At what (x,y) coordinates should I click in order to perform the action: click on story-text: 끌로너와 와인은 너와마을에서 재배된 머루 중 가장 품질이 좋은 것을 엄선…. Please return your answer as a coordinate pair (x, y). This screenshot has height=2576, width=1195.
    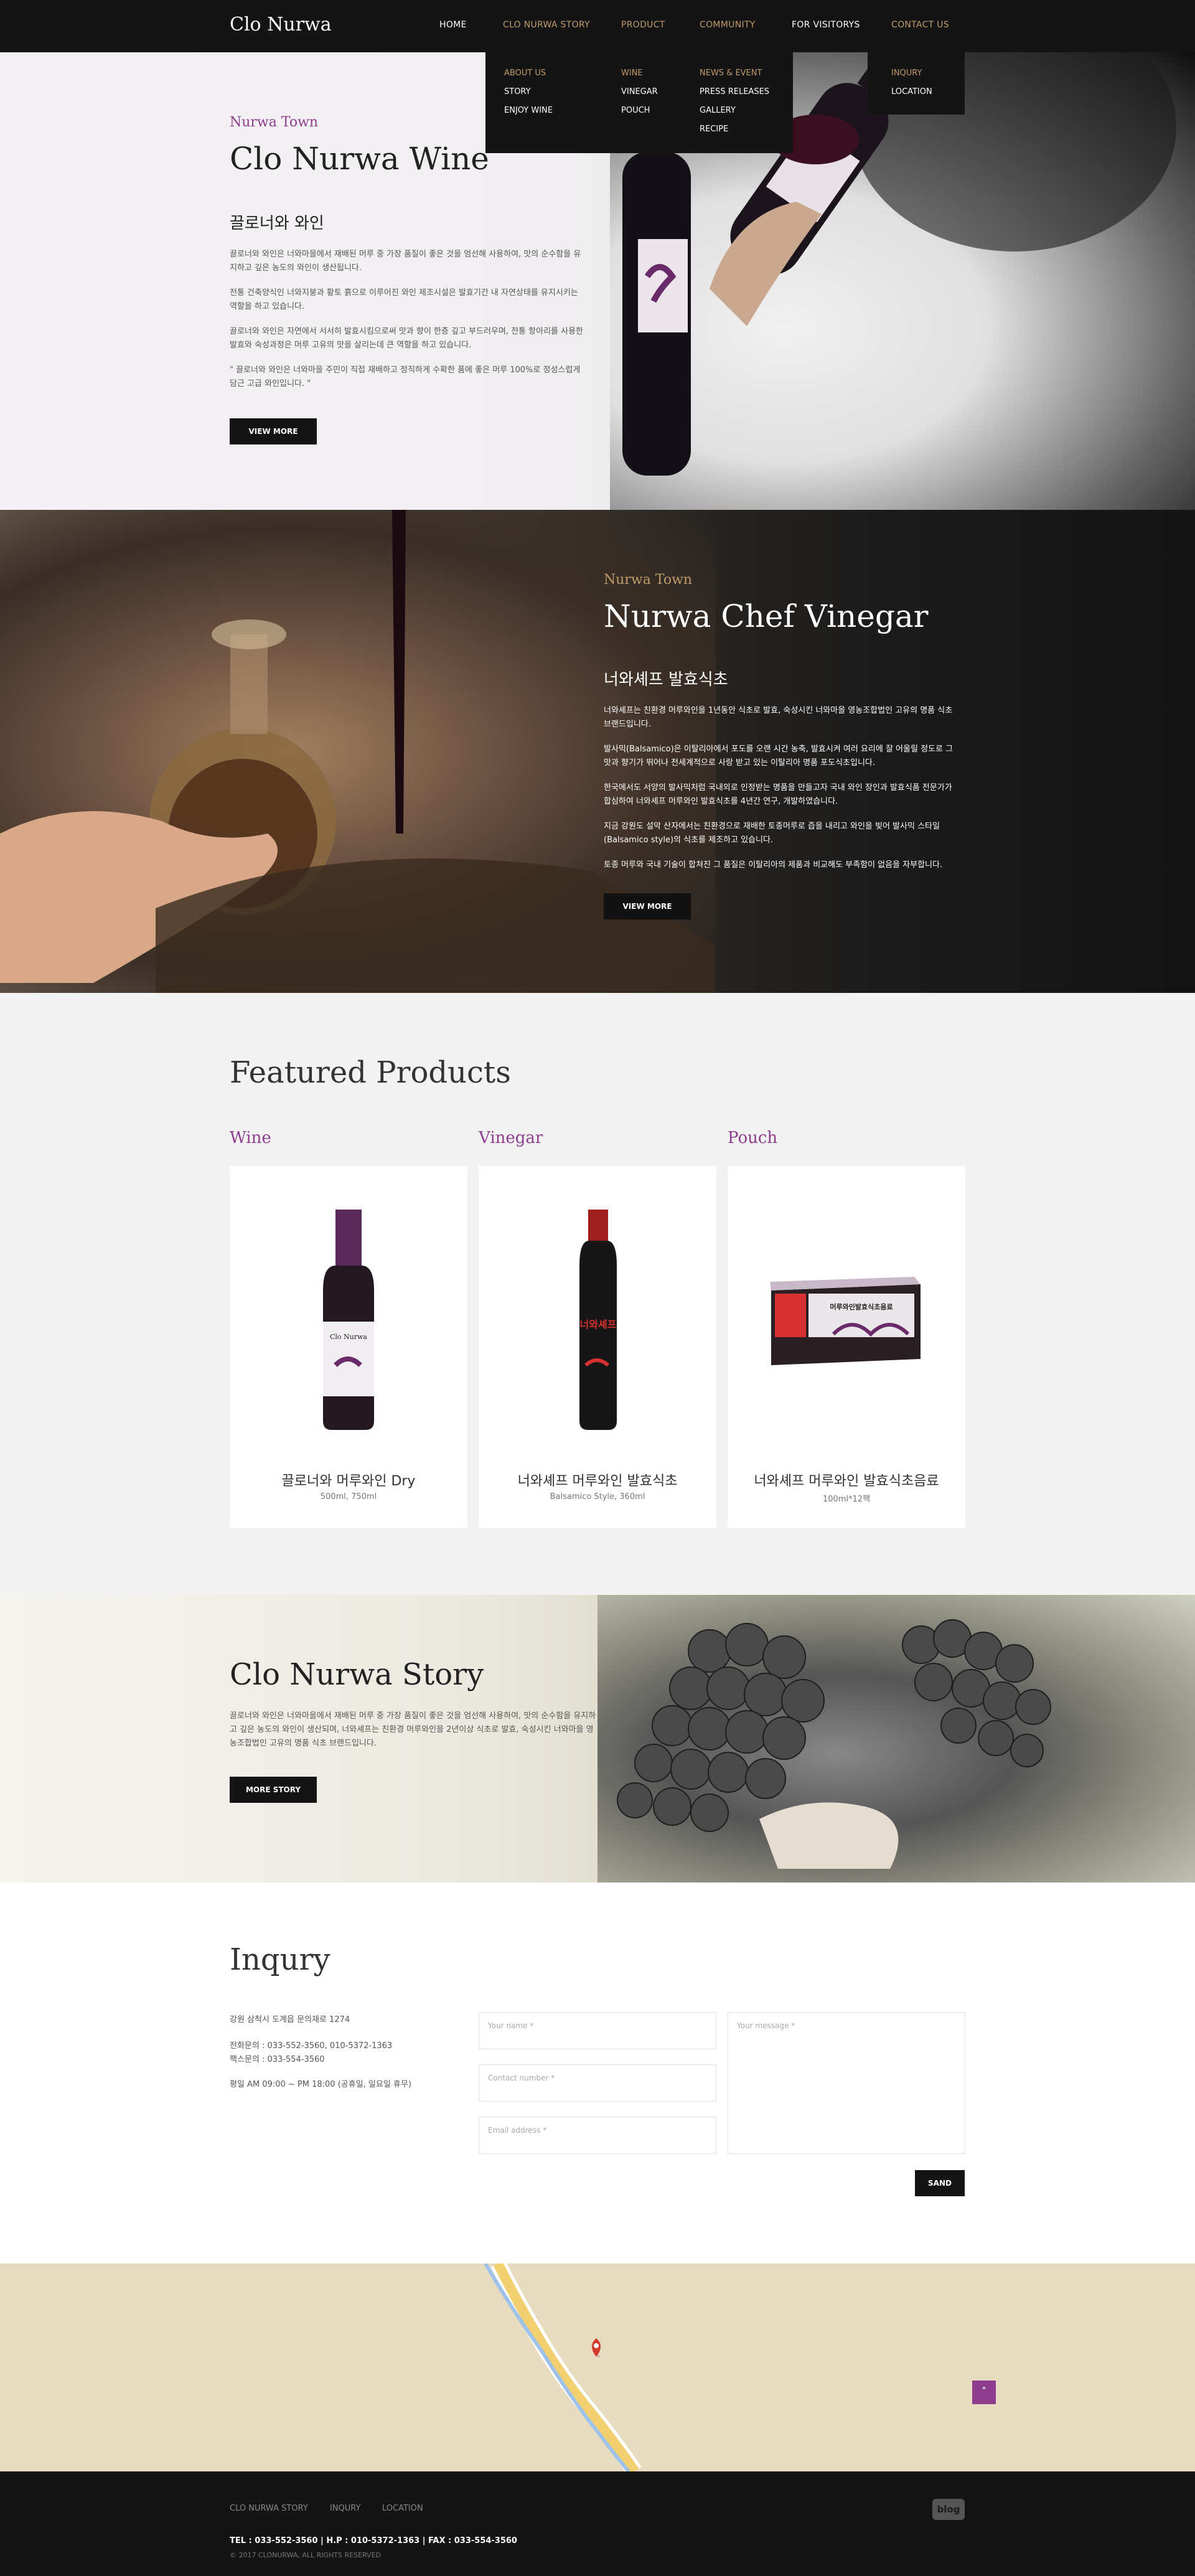
    Looking at the image, I should click on (413, 1729).